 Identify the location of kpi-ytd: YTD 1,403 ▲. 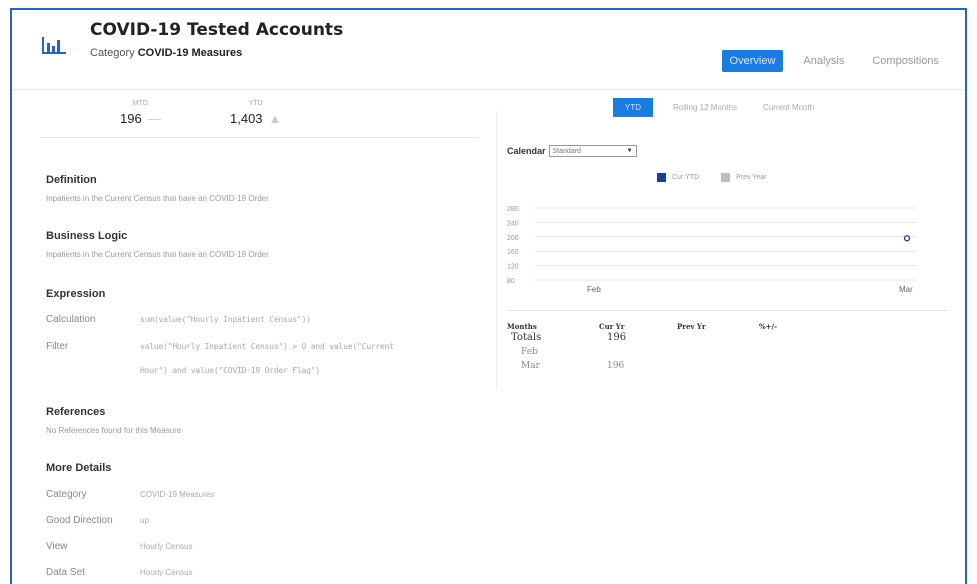
(255, 113).